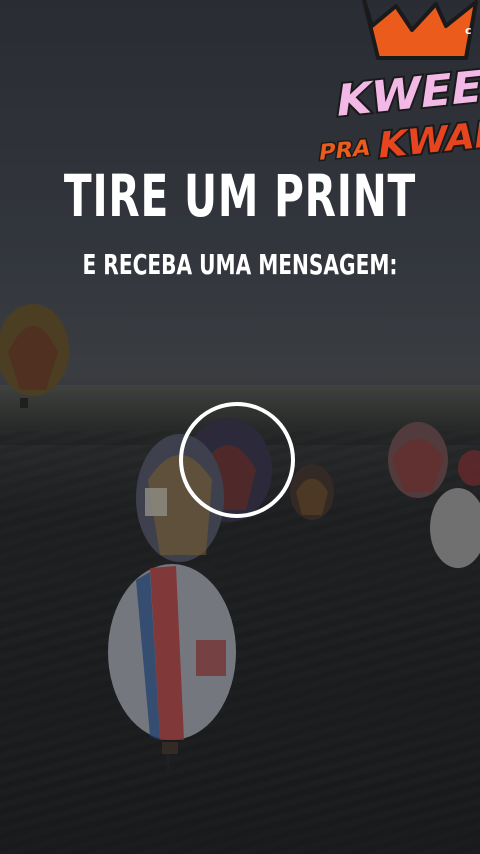  I want to click on capture-circle-icon, so click(237, 460).